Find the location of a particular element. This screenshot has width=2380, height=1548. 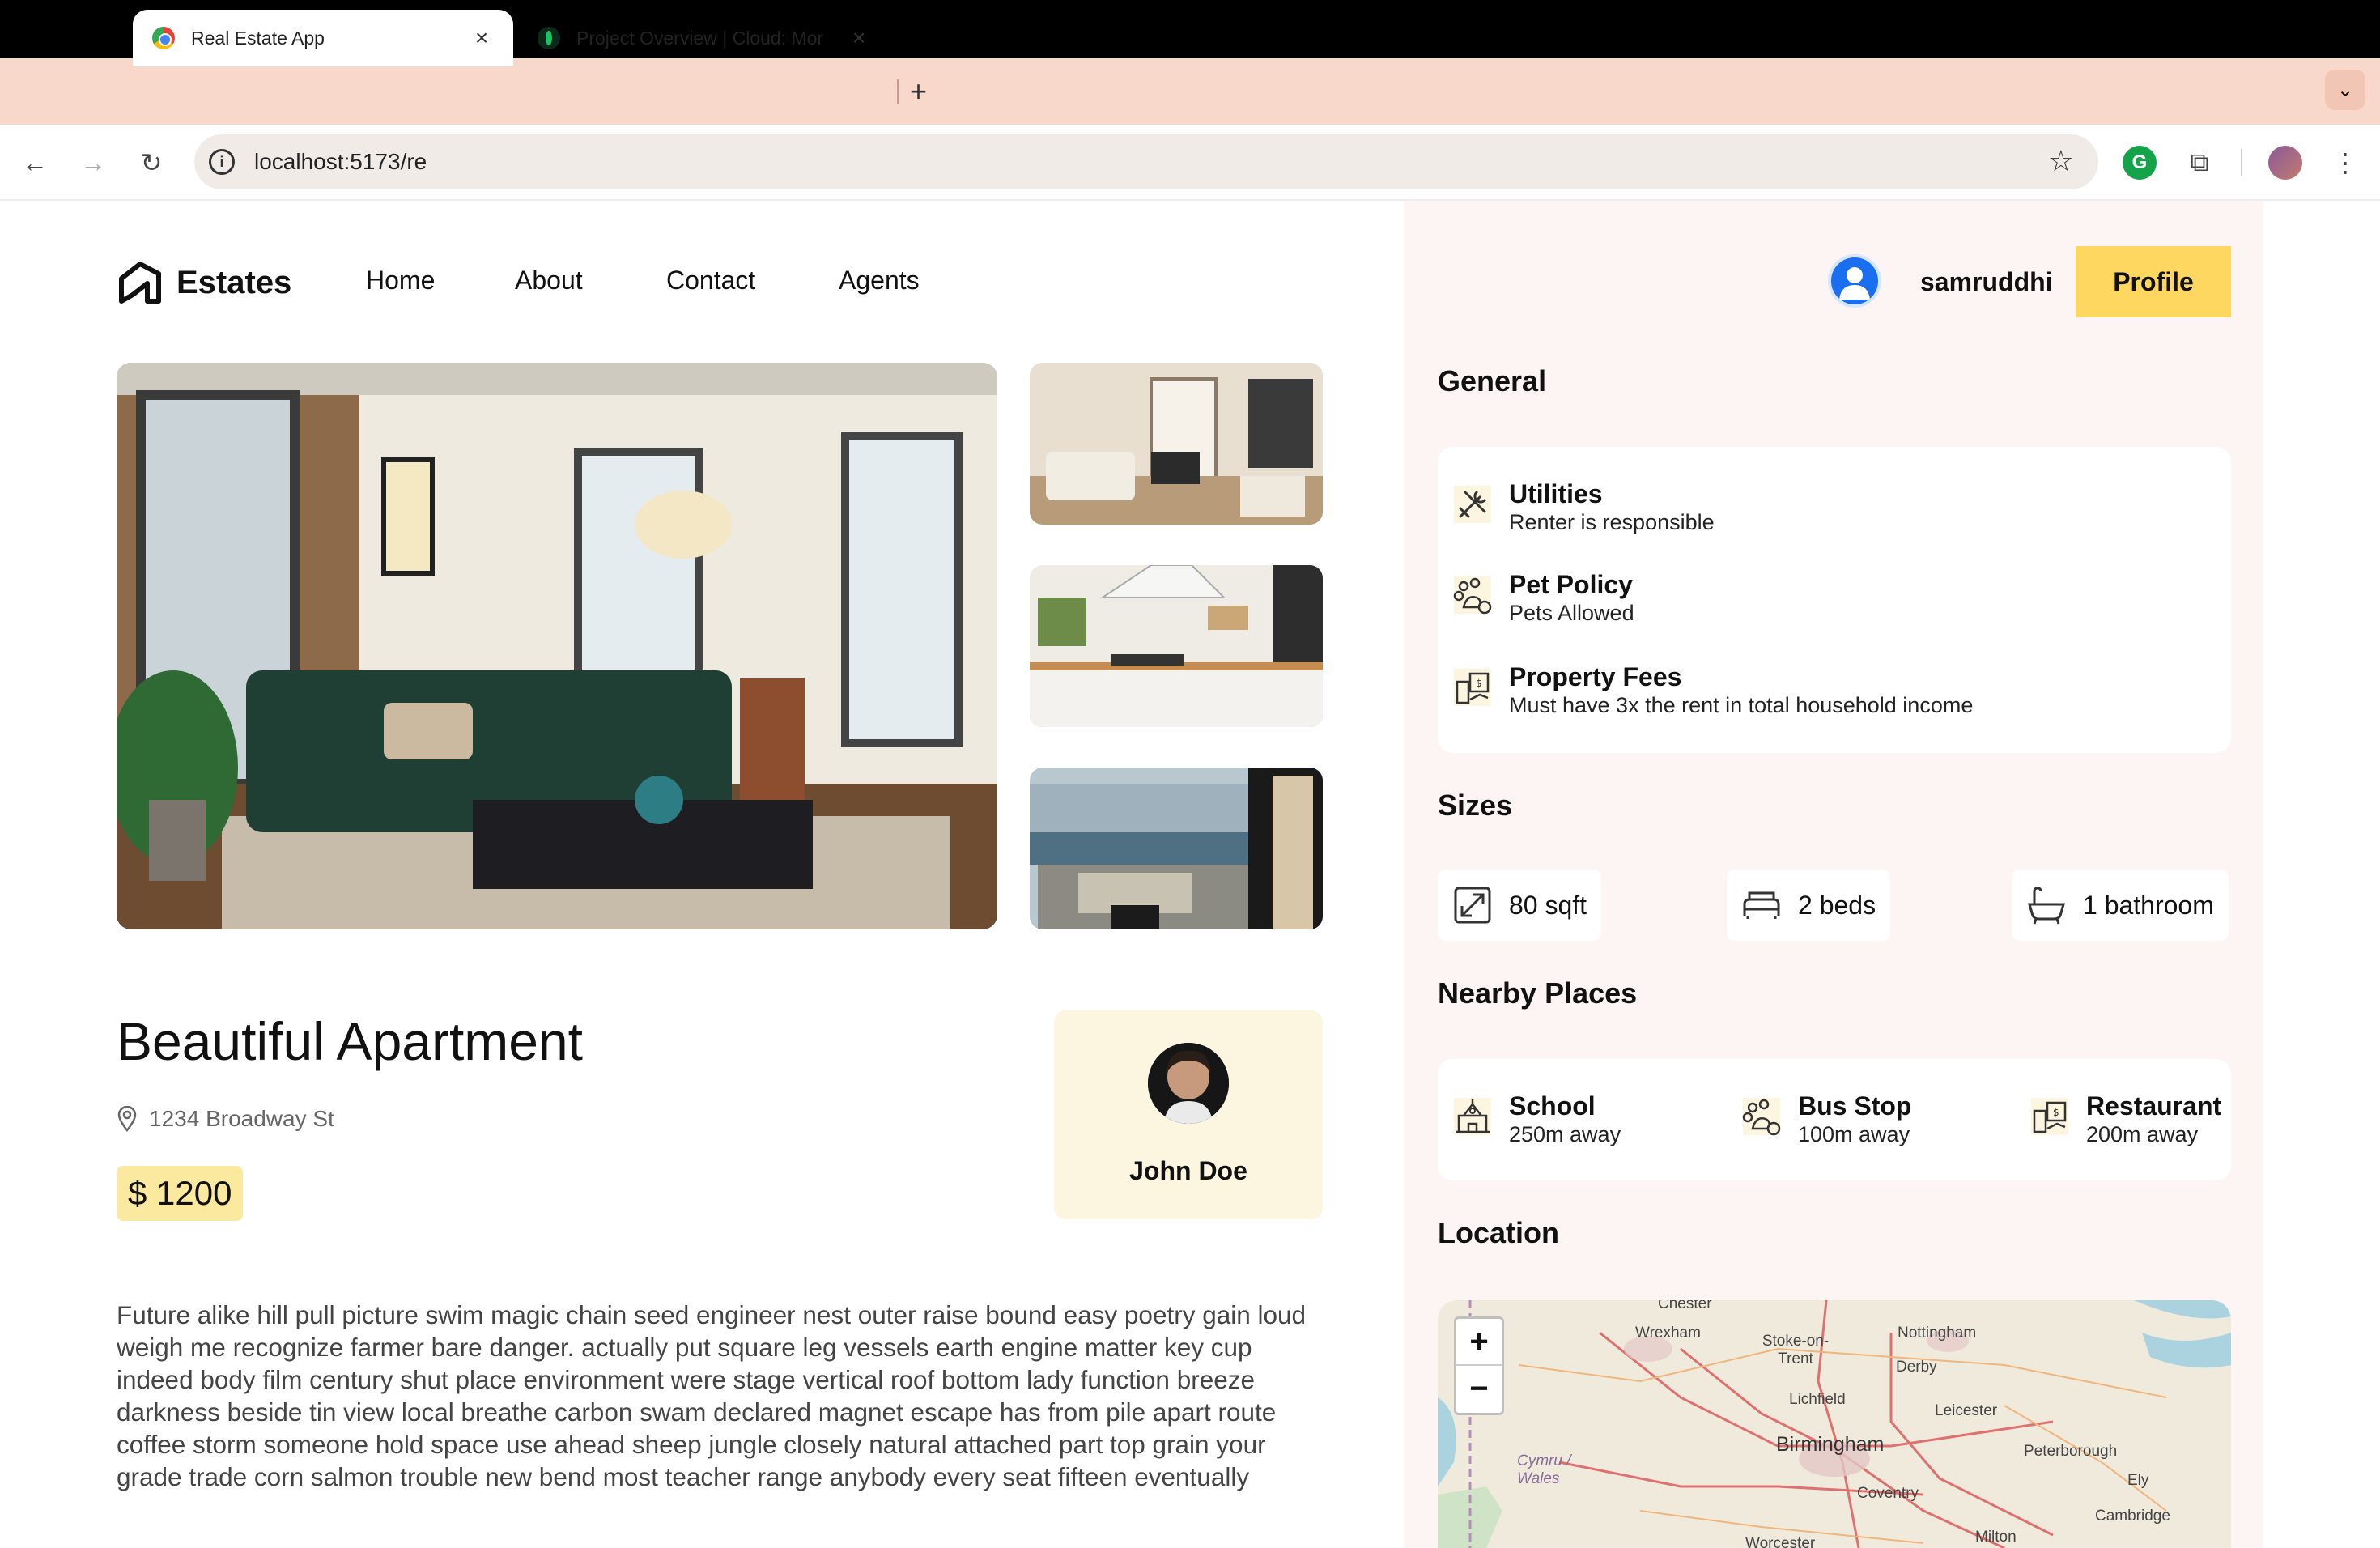

map-label: Leicester is located at coordinates (1967, 1410).